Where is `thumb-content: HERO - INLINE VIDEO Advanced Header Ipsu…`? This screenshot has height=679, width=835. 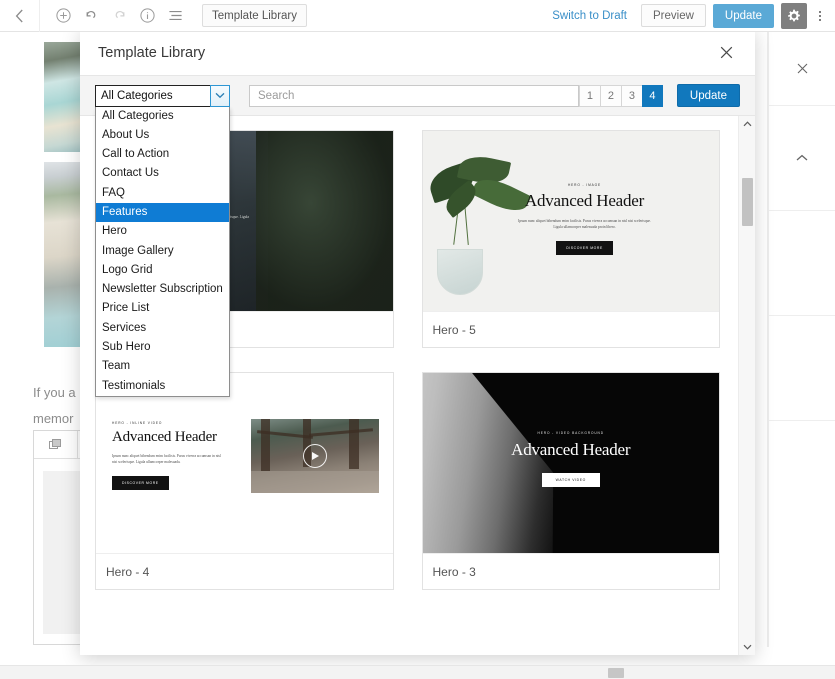 thumb-content: HERO - INLINE VIDEO Advanced Header Ipsu… is located at coordinates (167, 455).